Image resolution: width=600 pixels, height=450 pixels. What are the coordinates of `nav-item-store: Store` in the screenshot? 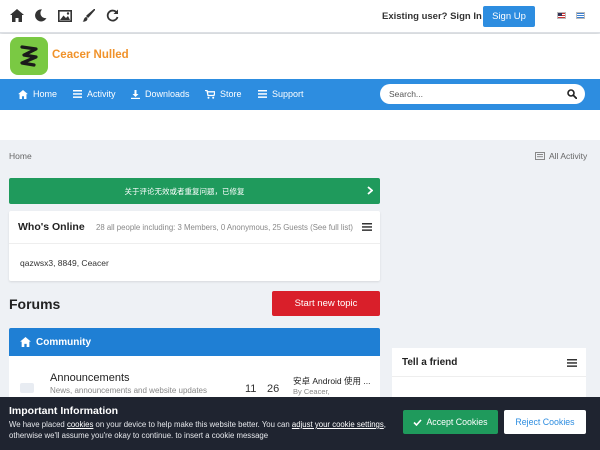 It's located at (223, 94).